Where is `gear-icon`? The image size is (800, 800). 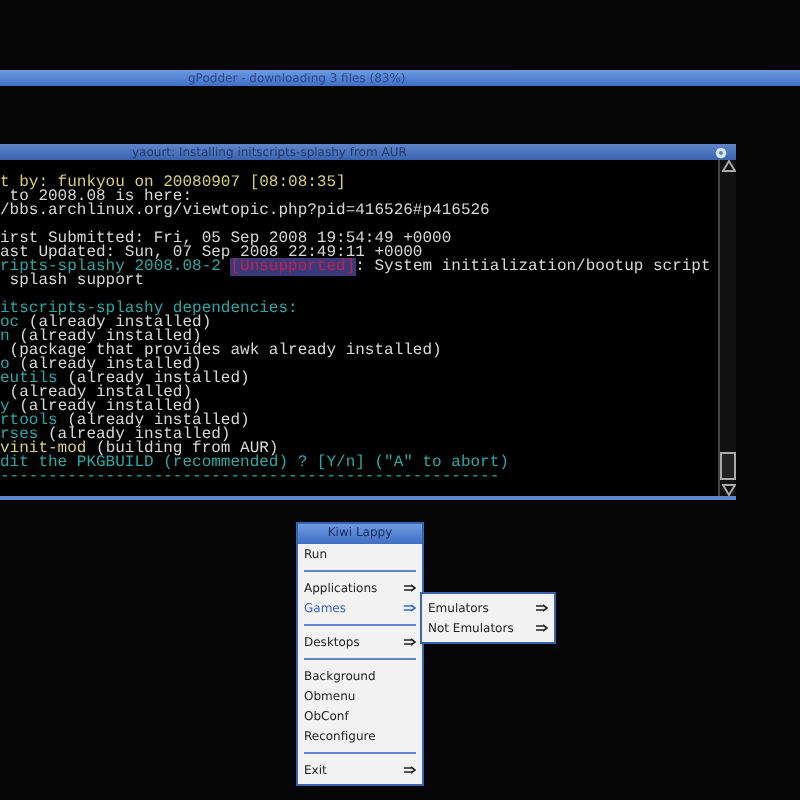
gear-icon is located at coordinates (721, 152).